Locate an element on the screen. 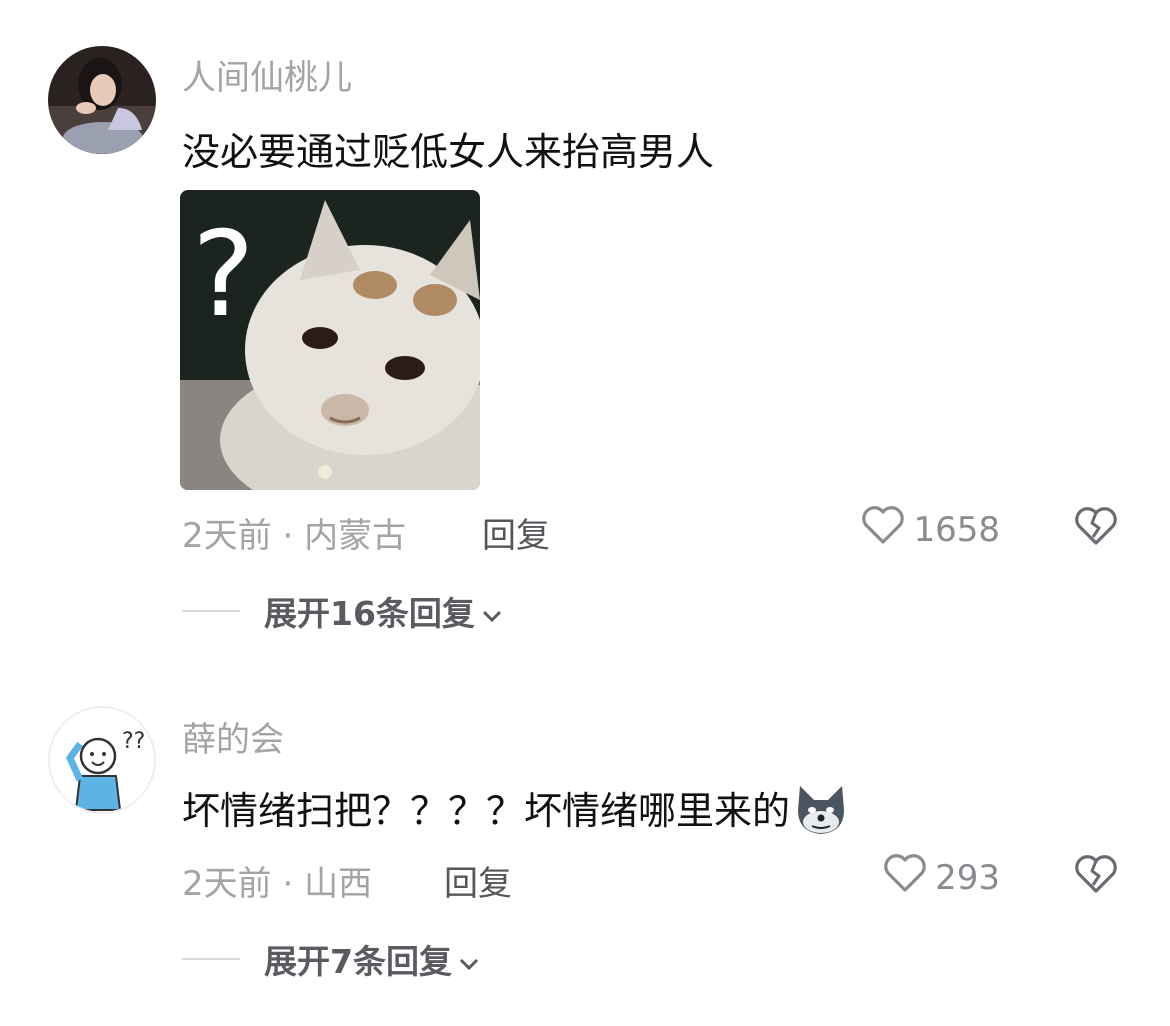 The height and width of the screenshot is (1026, 1170). comment-text: 坏情绪扫把？？？？坏情绪哪里来的 is located at coordinates (516, 813).